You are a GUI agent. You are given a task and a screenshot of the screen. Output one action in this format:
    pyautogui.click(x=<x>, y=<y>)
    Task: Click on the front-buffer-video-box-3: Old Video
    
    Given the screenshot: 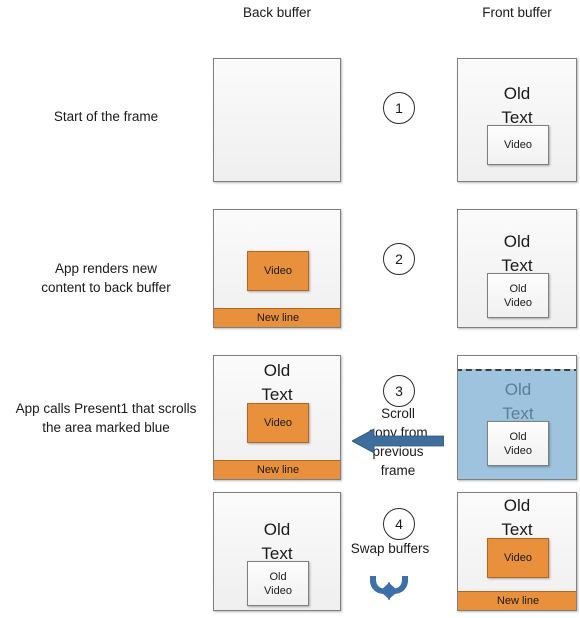 What is the action you would take?
    pyautogui.click(x=518, y=443)
    